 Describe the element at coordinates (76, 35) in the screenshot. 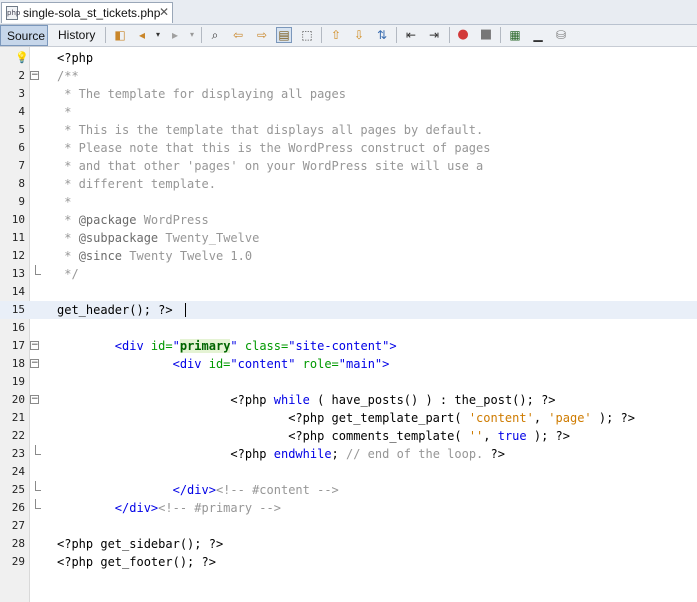

I see `history-tab: History` at that location.